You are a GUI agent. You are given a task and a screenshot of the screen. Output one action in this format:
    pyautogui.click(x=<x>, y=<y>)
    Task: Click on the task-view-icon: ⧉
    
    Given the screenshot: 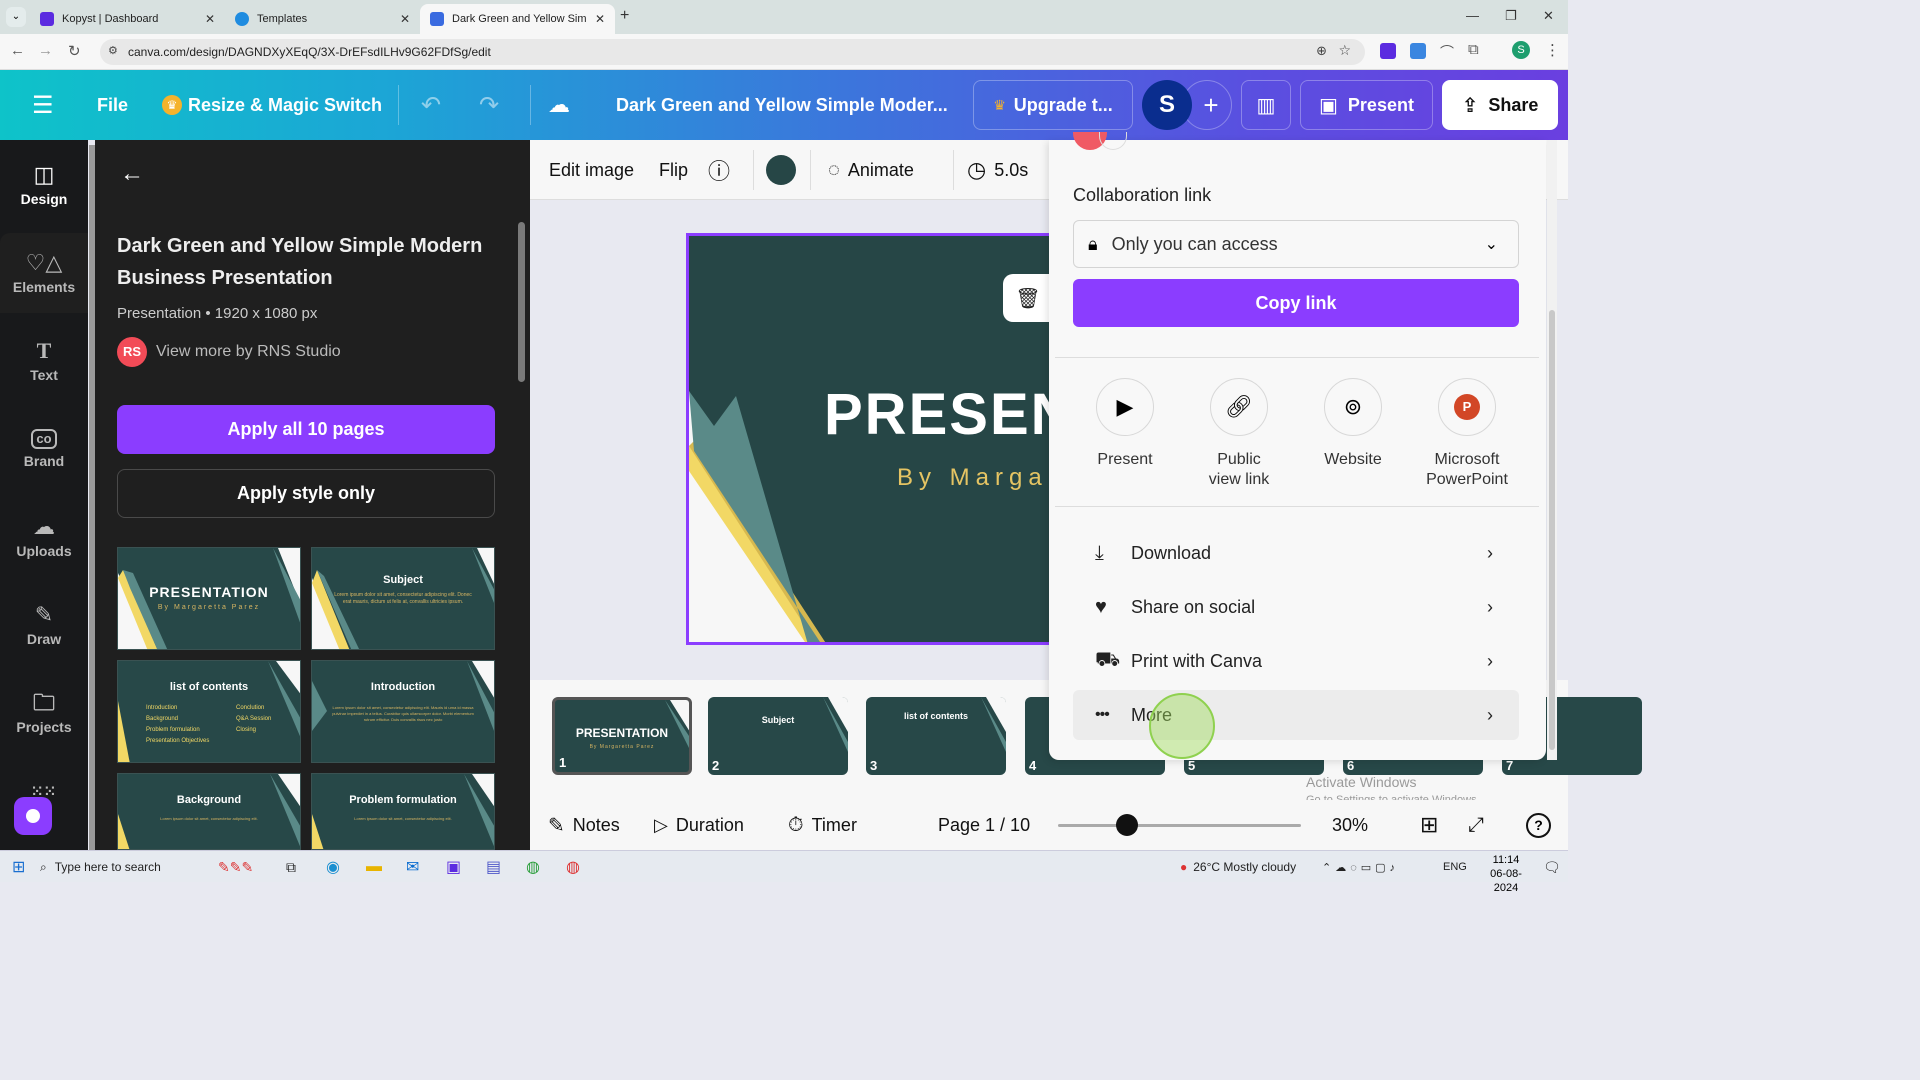 What is the action you would take?
    pyautogui.click(x=291, y=867)
    